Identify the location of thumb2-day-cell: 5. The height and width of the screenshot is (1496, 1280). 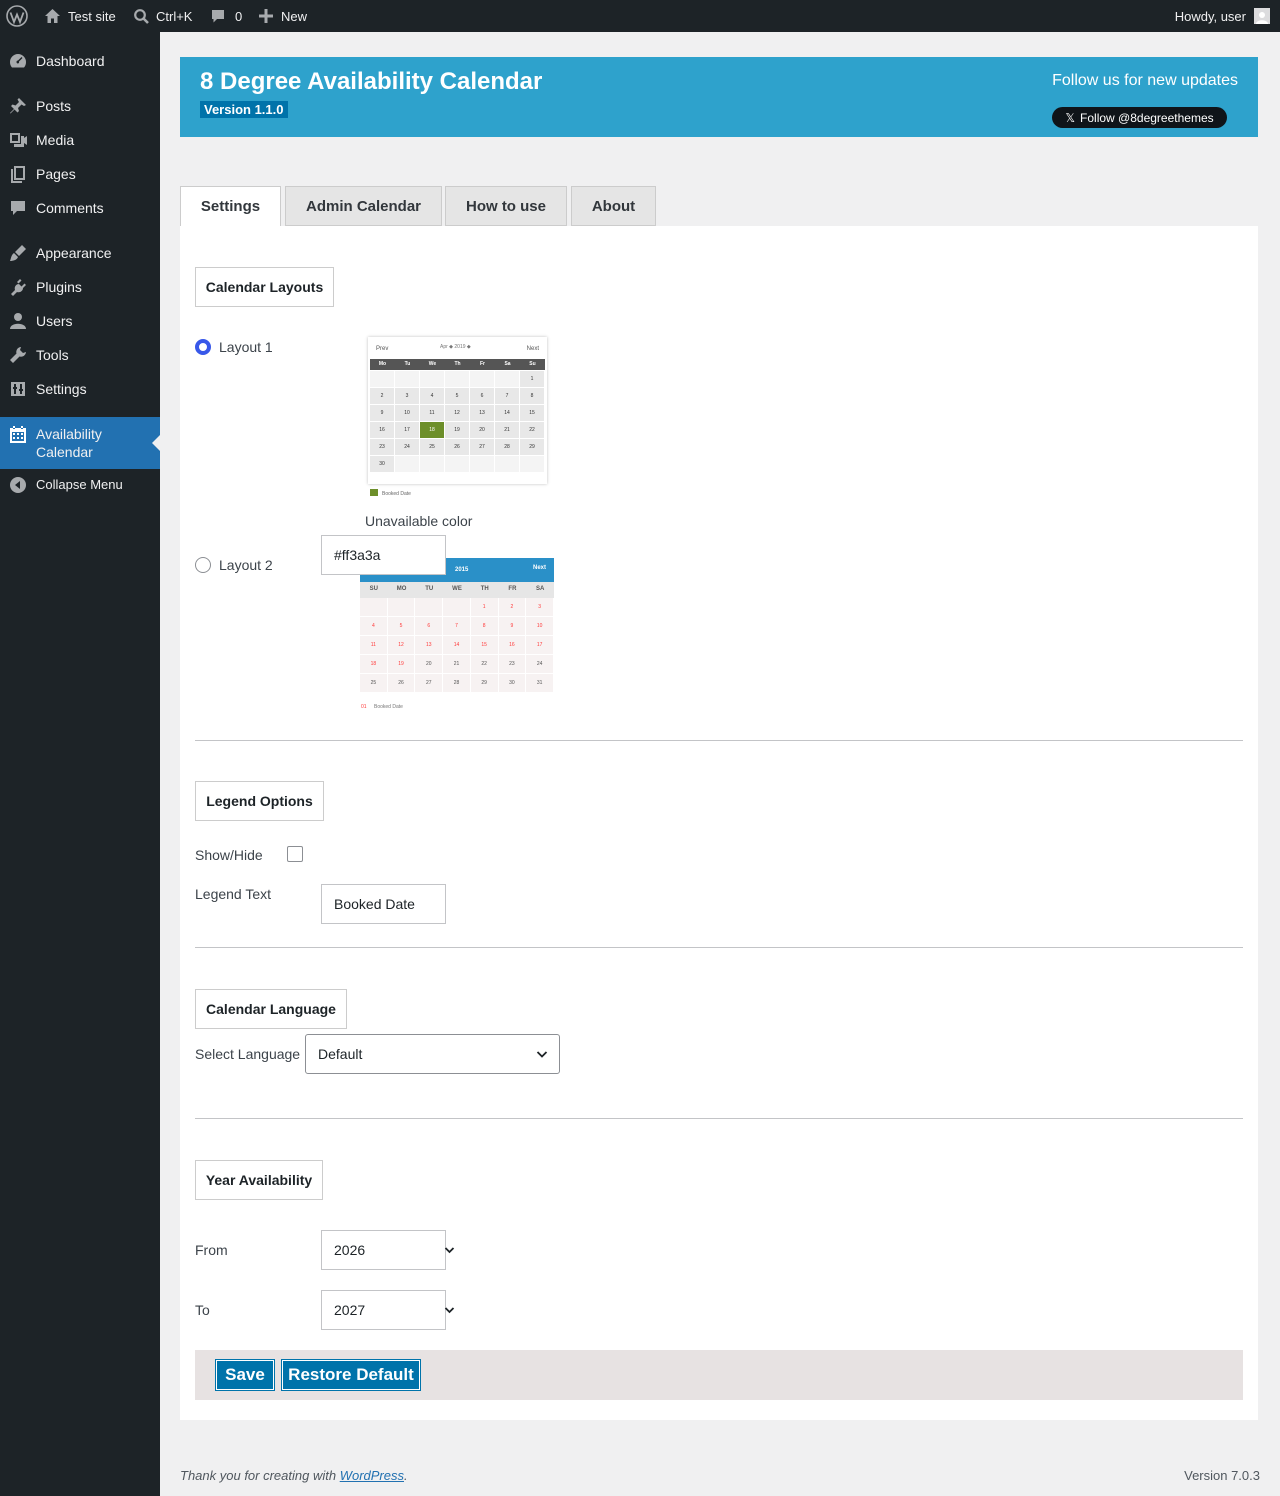
(401, 626).